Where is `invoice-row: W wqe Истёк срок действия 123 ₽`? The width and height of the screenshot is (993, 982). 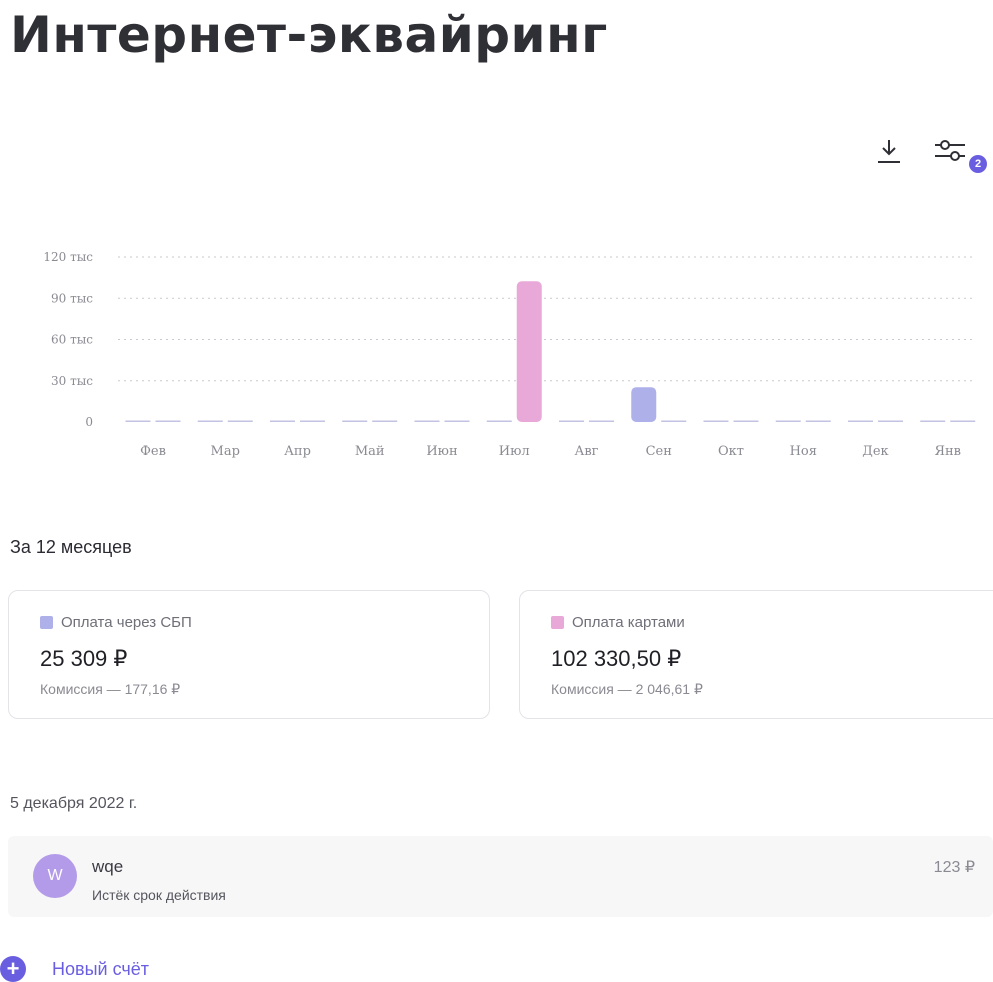
invoice-row: W wqe Истёк срок действия 123 ₽ is located at coordinates (500, 876).